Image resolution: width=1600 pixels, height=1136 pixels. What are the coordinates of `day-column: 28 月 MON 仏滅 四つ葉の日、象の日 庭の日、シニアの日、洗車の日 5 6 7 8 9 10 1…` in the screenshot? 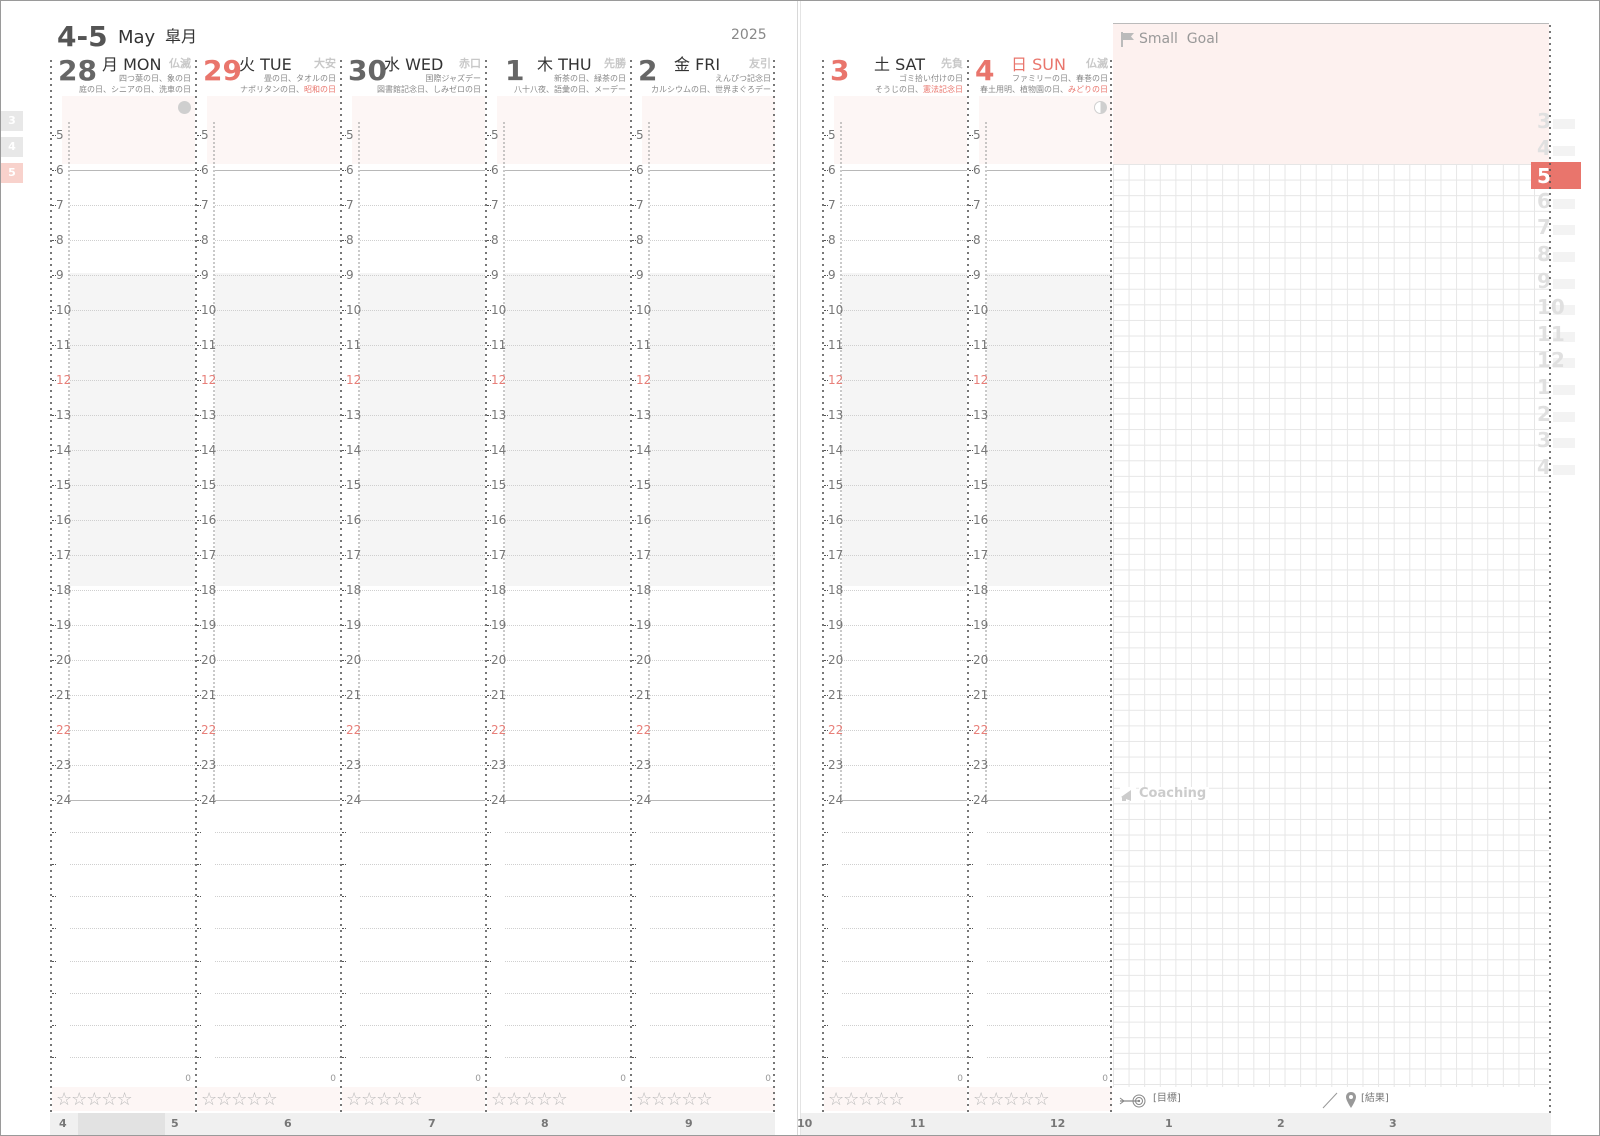 It's located at (122, 568).